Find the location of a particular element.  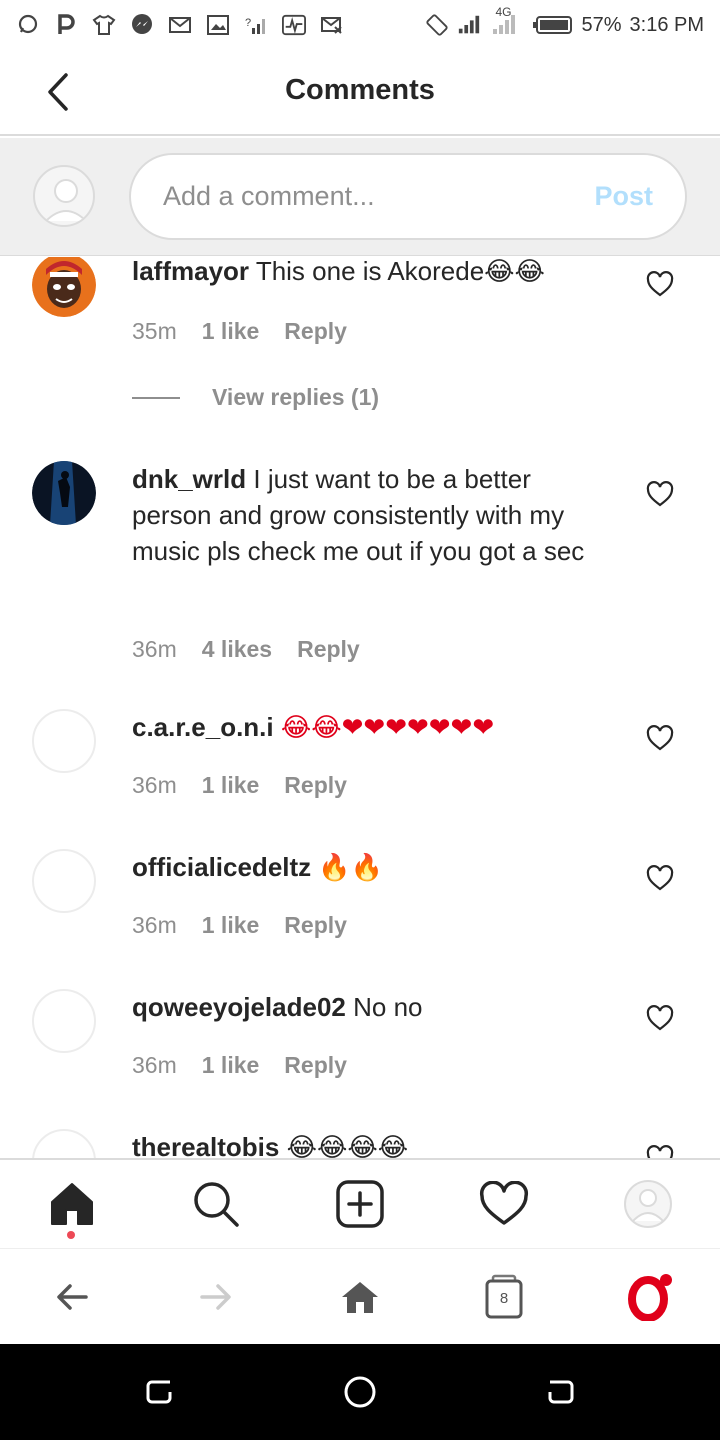

default-avatar-icon is located at coordinates (66, 200).